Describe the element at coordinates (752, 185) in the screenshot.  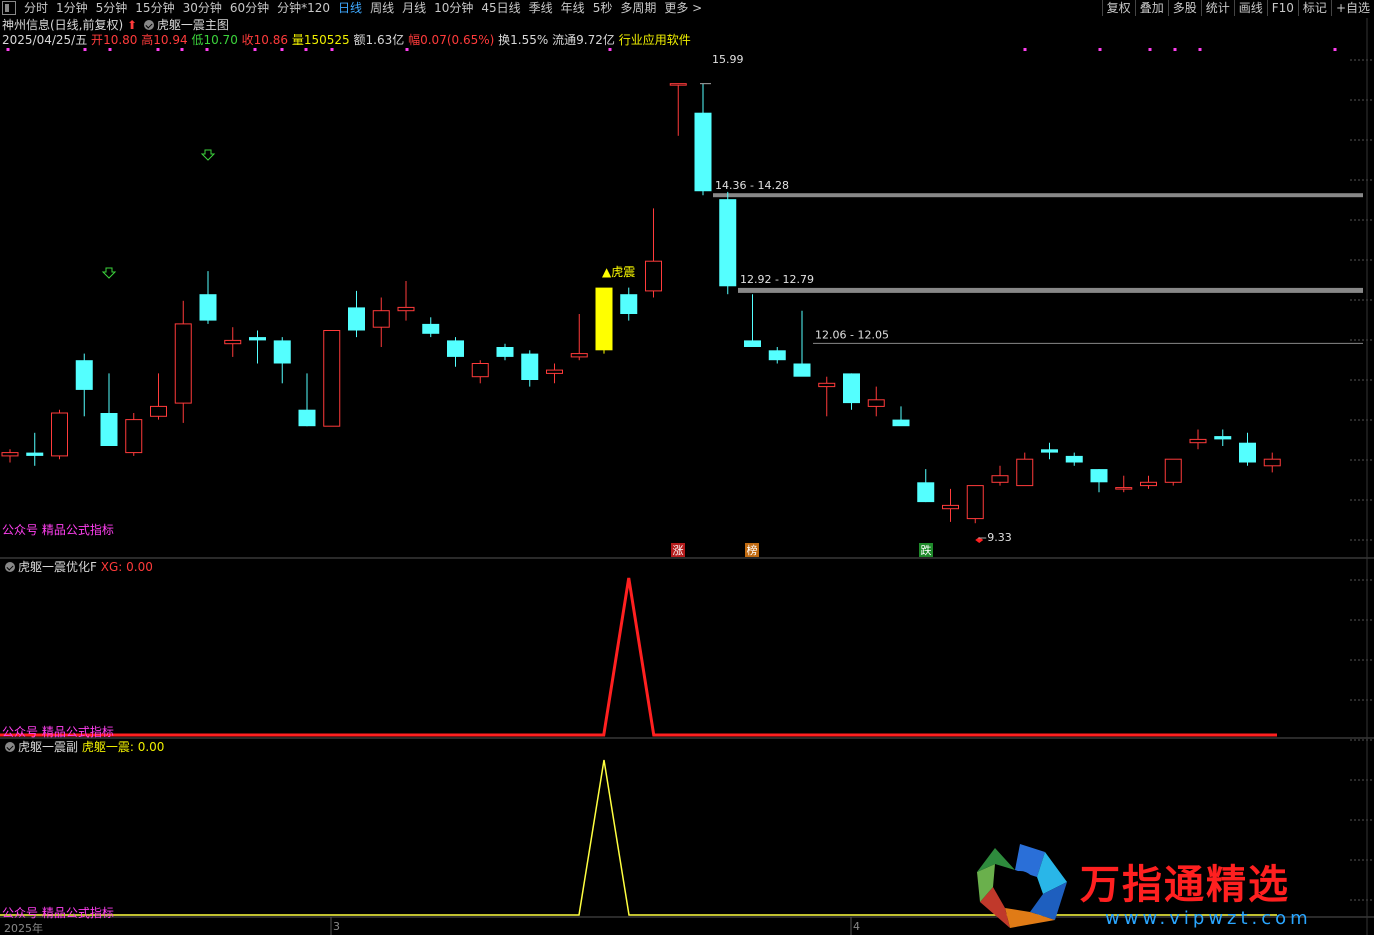
I see `level-label-1: 14.36 - 14.28` at that location.